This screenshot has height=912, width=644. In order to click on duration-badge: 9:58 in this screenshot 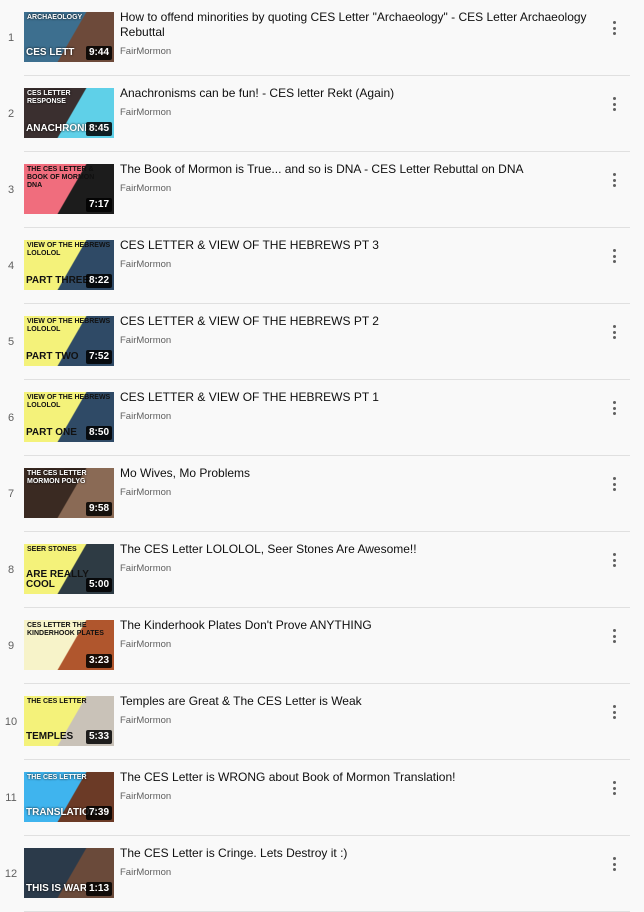, I will do `click(98, 509)`.